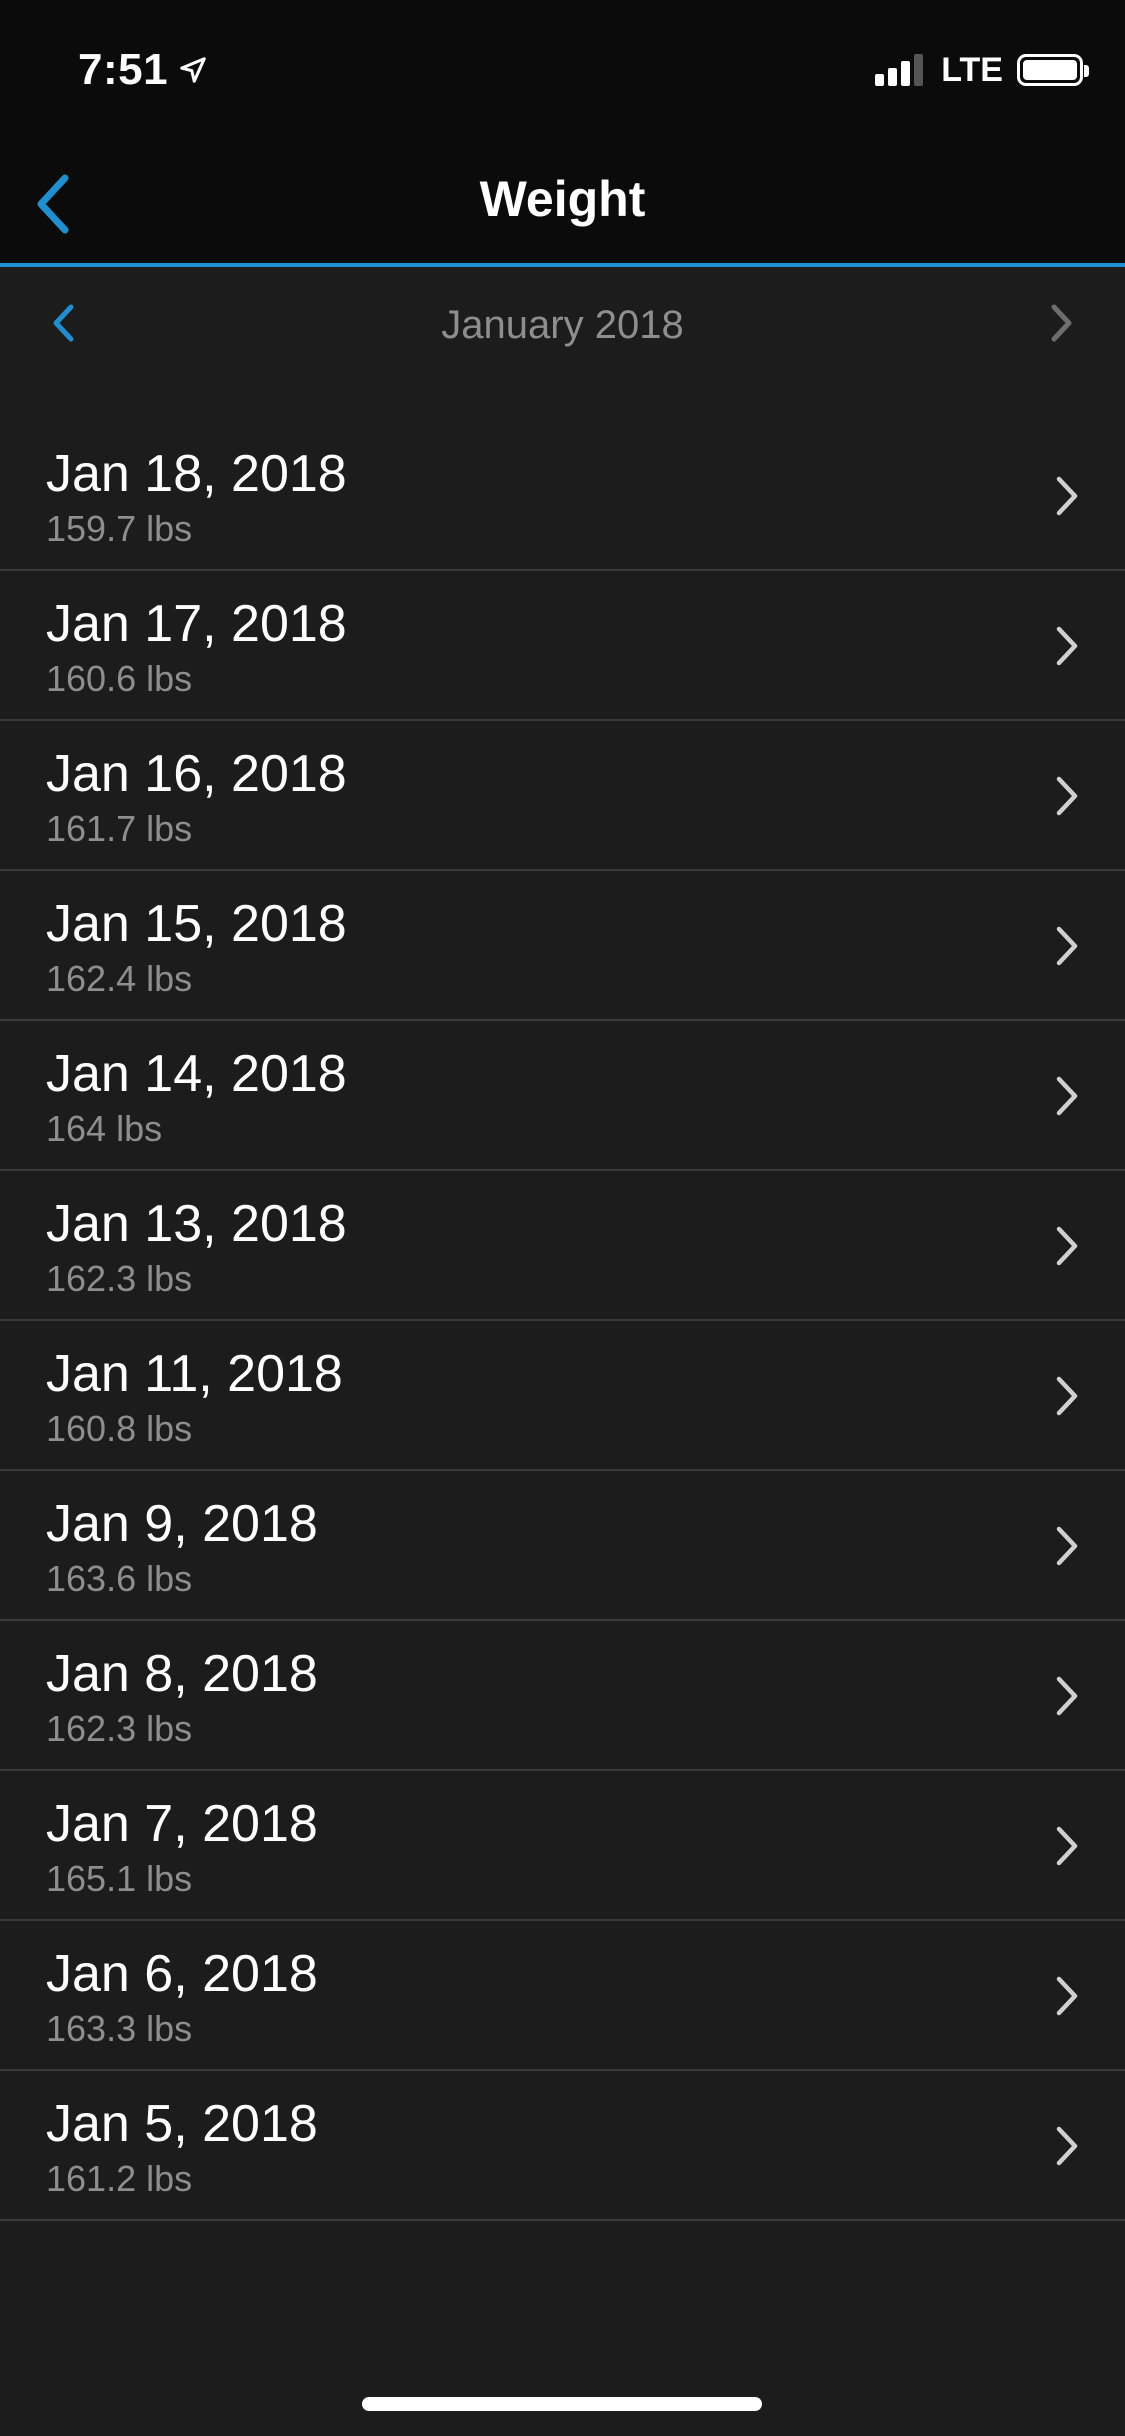  What do you see at coordinates (182, 1674) in the screenshot?
I see `entry-date: Jan 8, 2018` at bounding box center [182, 1674].